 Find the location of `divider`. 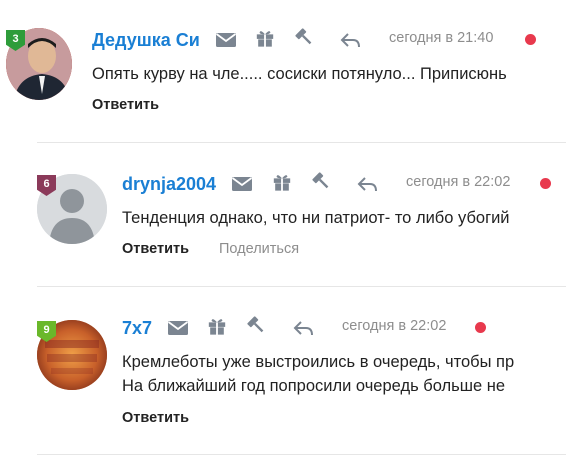

divider is located at coordinates (301, 454).